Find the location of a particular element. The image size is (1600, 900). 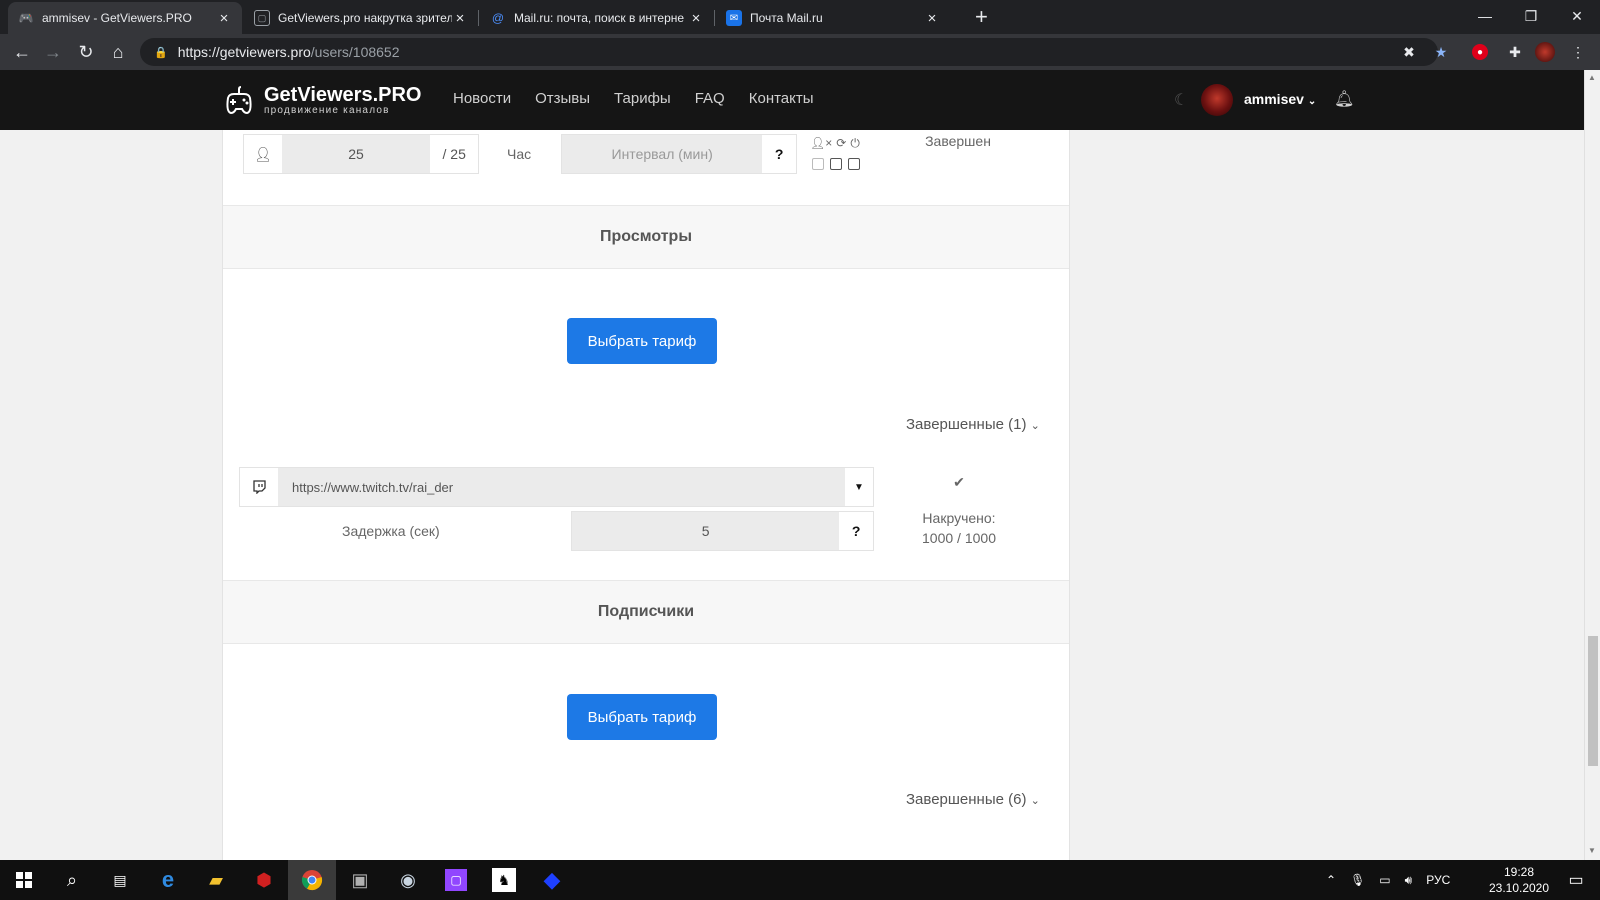

remove-user-checkbox is located at coordinates (818, 164).